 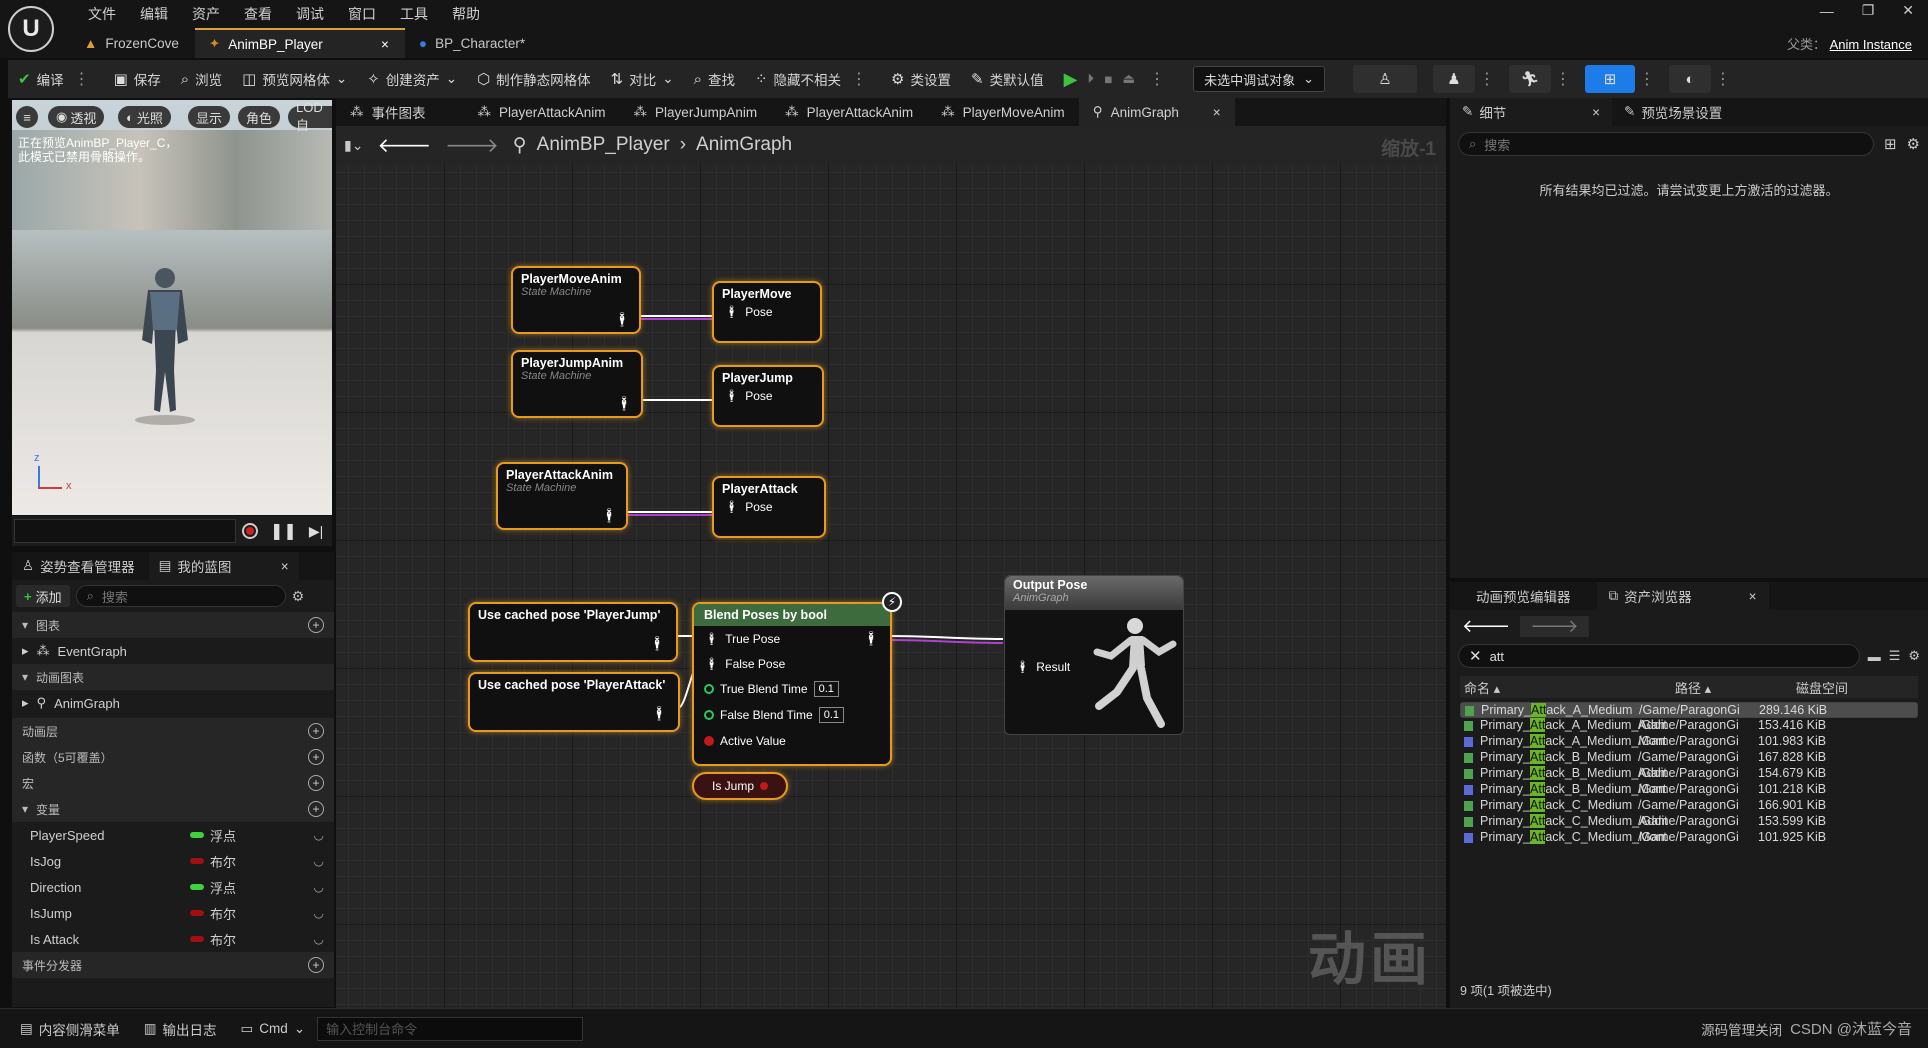 What do you see at coordinates (1259, 79) in the screenshot?
I see `debug-object-select: 未选中调试对象 ⌄` at bounding box center [1259, 79].